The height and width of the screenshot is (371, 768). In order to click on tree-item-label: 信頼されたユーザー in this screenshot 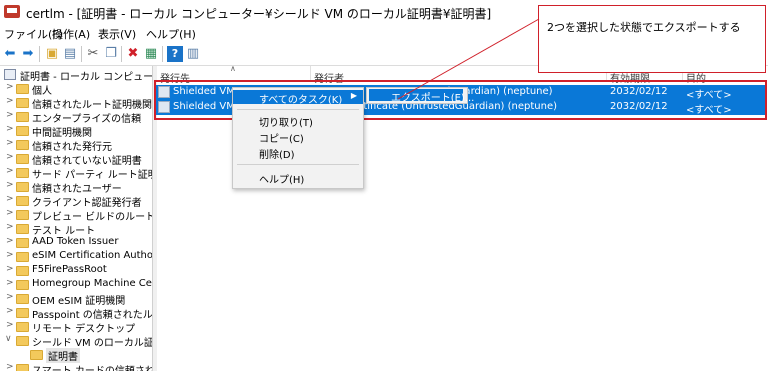, I will do `click(77, 189)`.